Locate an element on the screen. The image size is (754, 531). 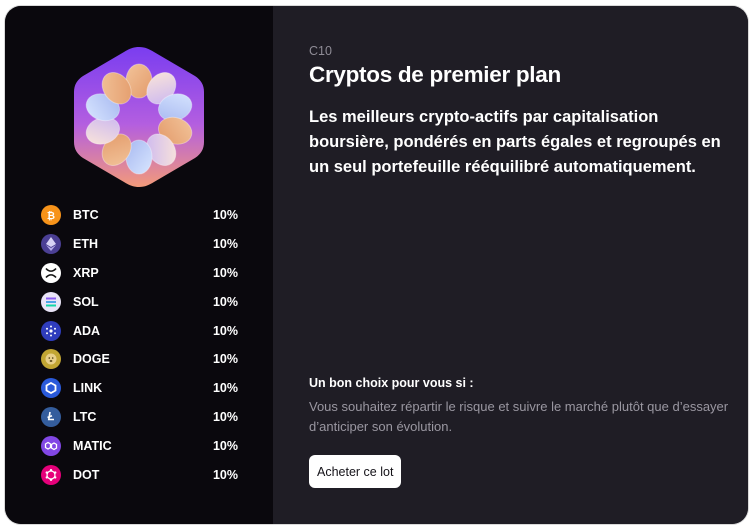
cardano-icon is located at coordinates (51, 330).